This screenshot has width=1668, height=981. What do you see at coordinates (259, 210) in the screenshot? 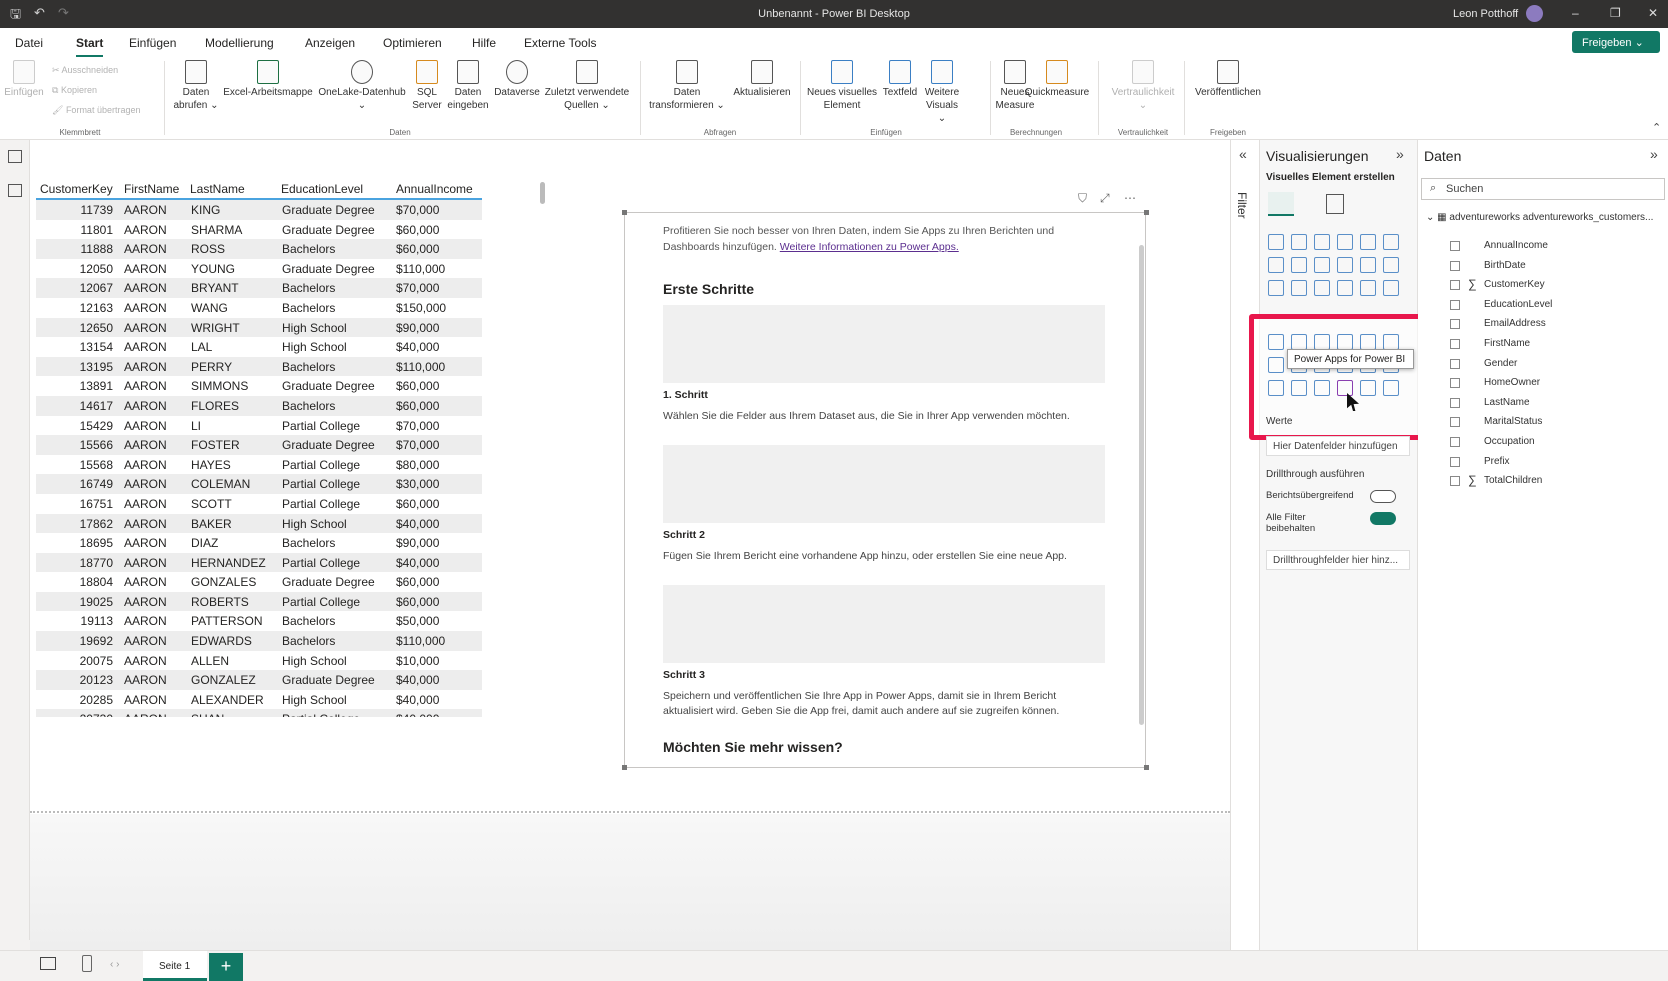
I see `table-row: 11739 AARON KING Graduate Degree $70,000` at bounding box center [259, 210].